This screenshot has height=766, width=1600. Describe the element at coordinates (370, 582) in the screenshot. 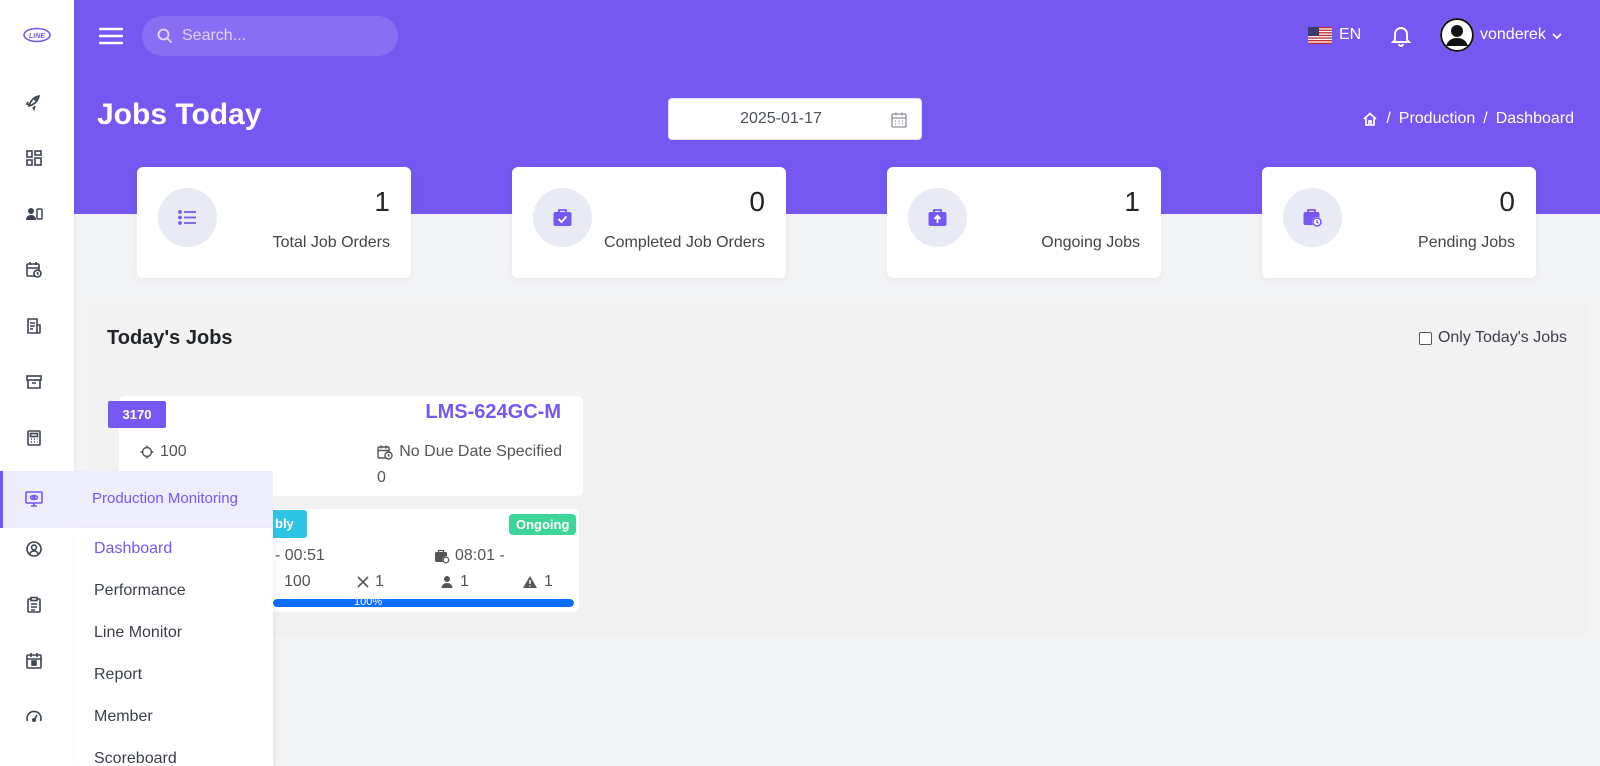

I see `stage-rejects: 1` at that location.